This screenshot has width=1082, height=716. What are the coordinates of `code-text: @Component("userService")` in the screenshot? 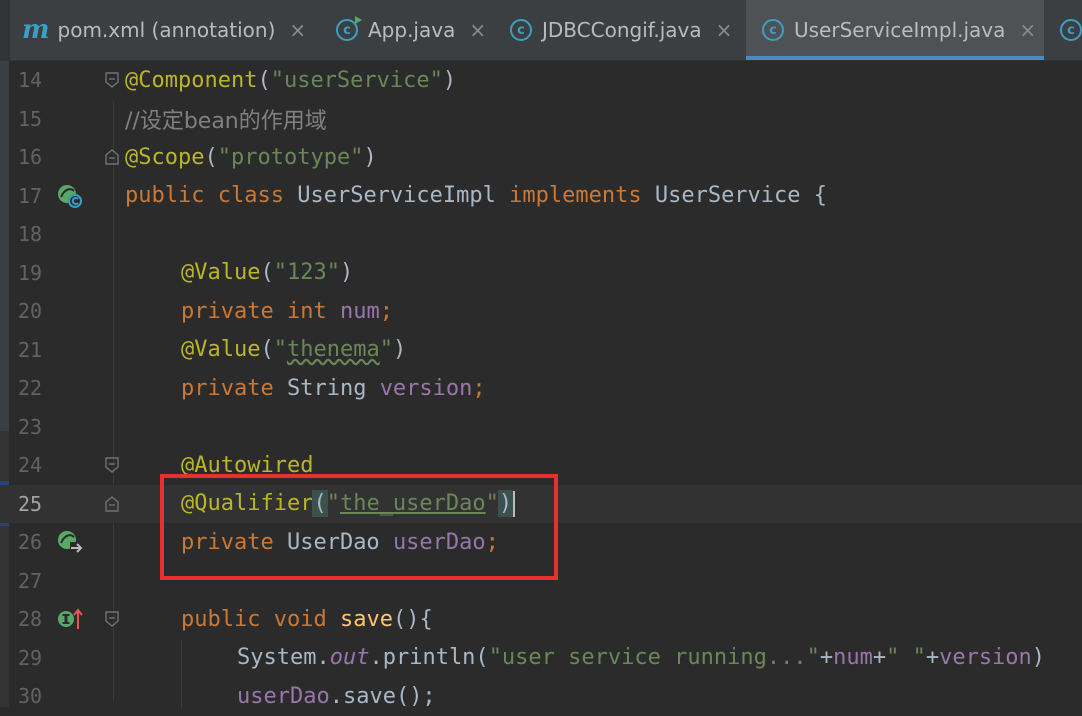 It's located at (291, 80).